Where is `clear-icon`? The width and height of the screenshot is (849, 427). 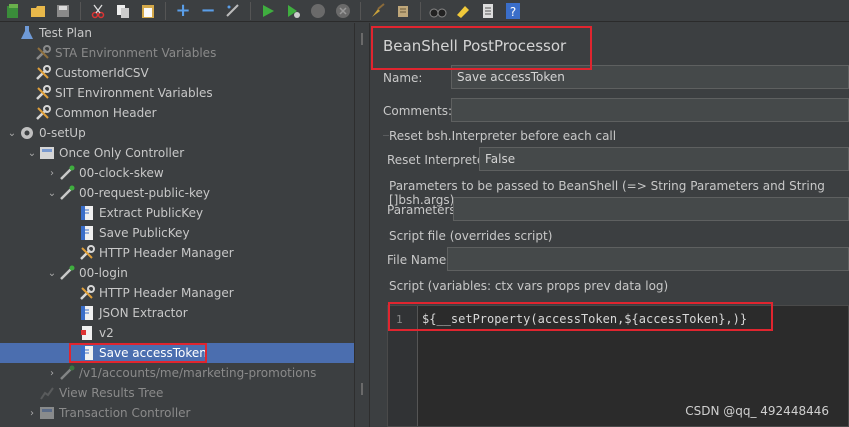
clear-icon is located at coordinates (378, 10).